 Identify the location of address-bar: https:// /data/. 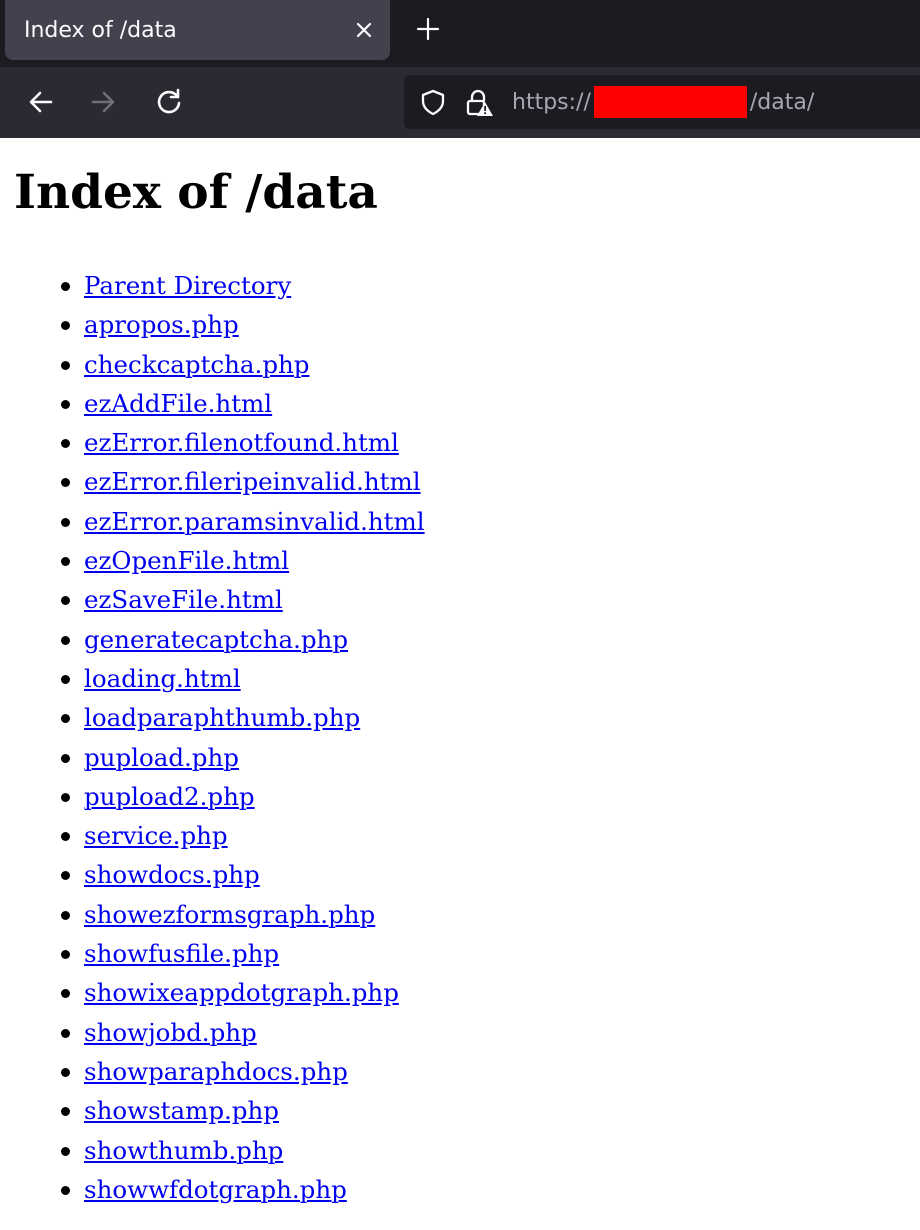
(662, 102).